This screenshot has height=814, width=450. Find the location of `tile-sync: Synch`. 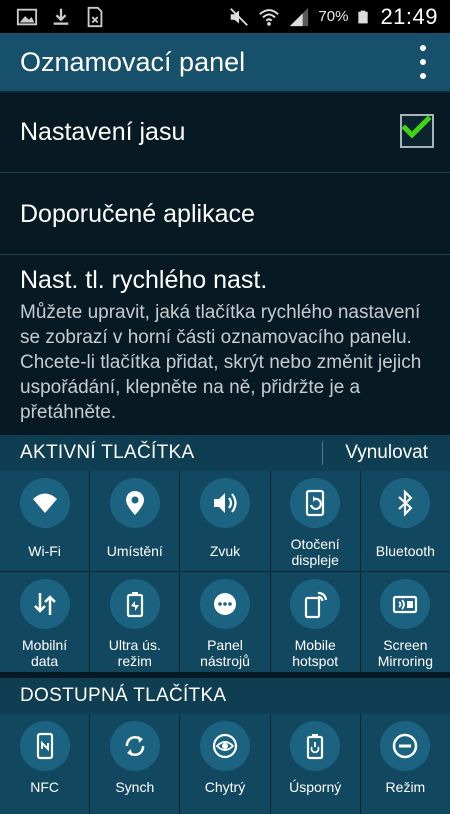

tile-sync: Synch is located at coordinates (135, 764).